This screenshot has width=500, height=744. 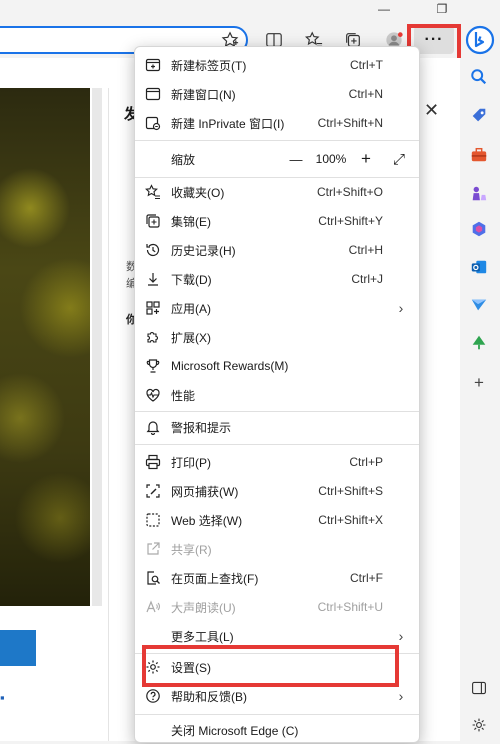 I want to click on menu-item-new-tab: 新建标签页(T) Ctrl+T, so click(x=277, y=65).